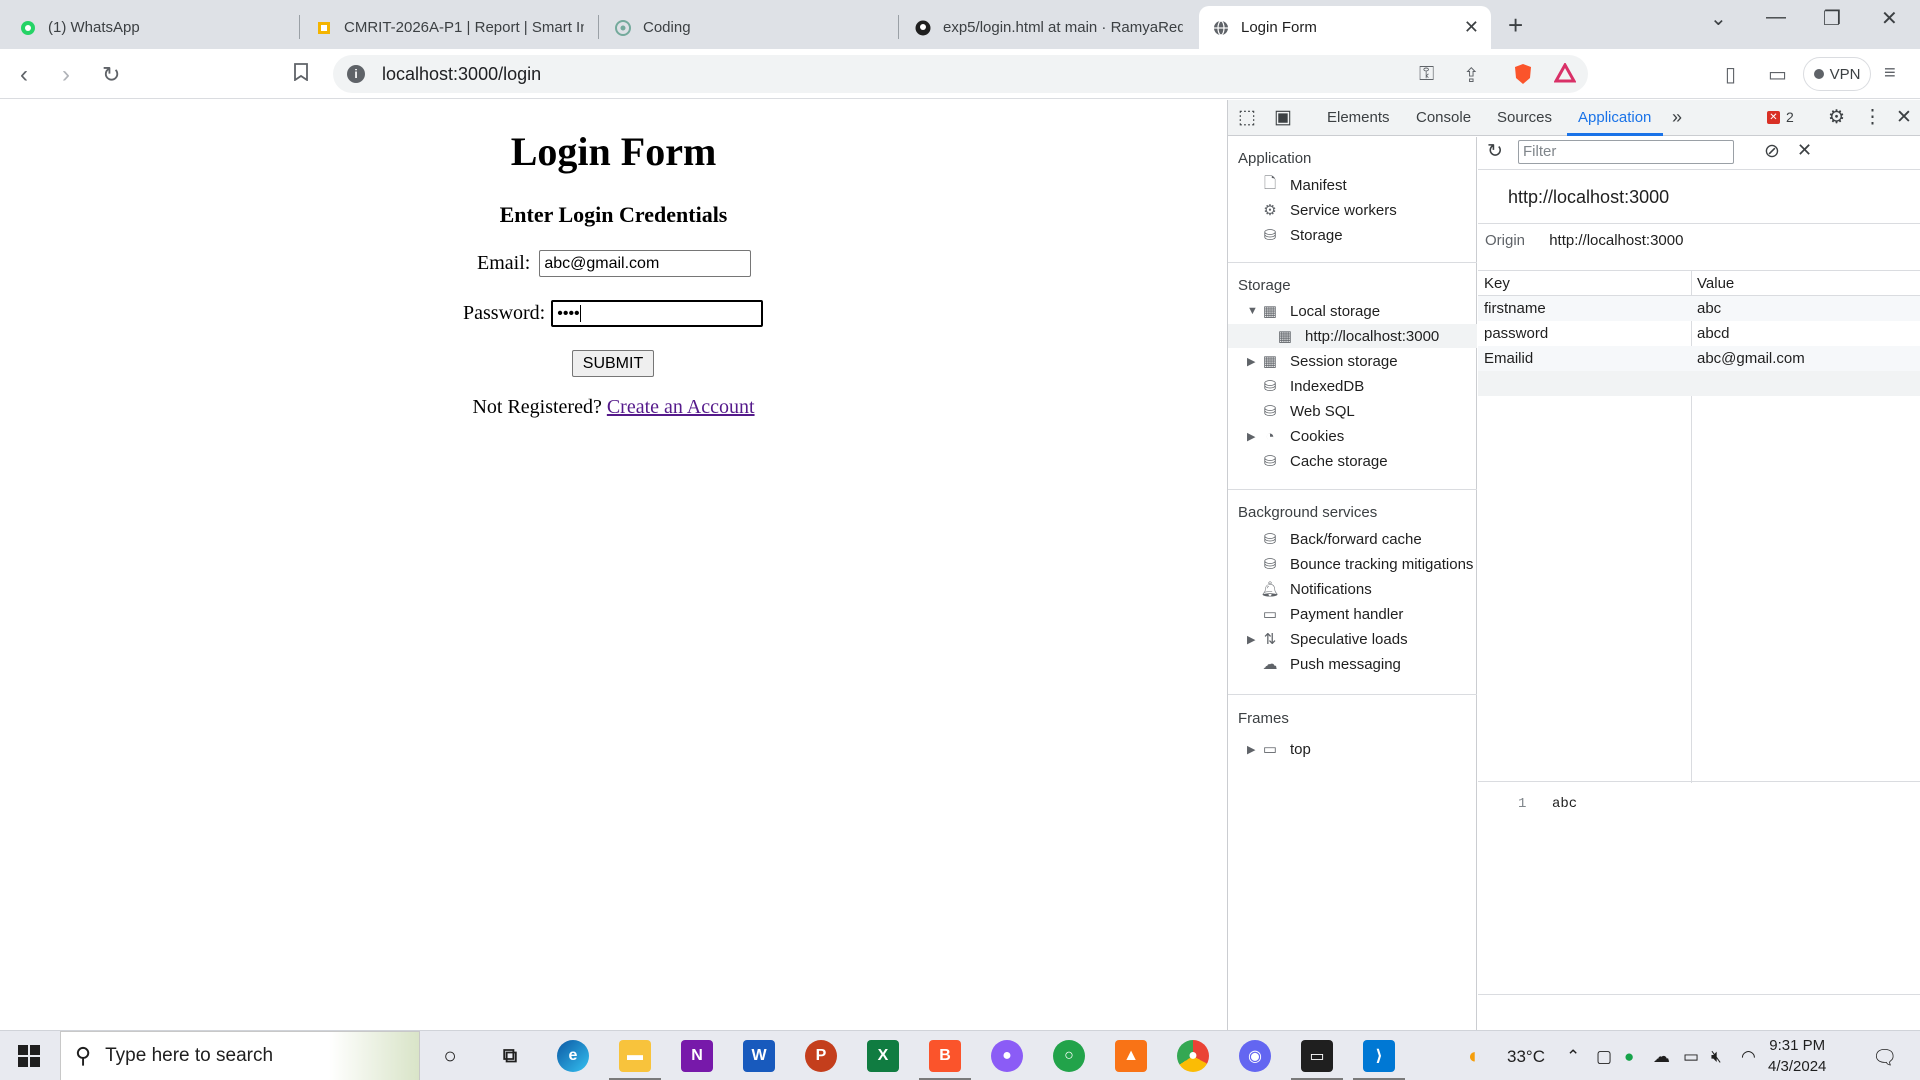 The height and width of the screenshot is (1080, 1920). I want to click on table-row: Emailid abc@gmail.com, so click(1699, 358).